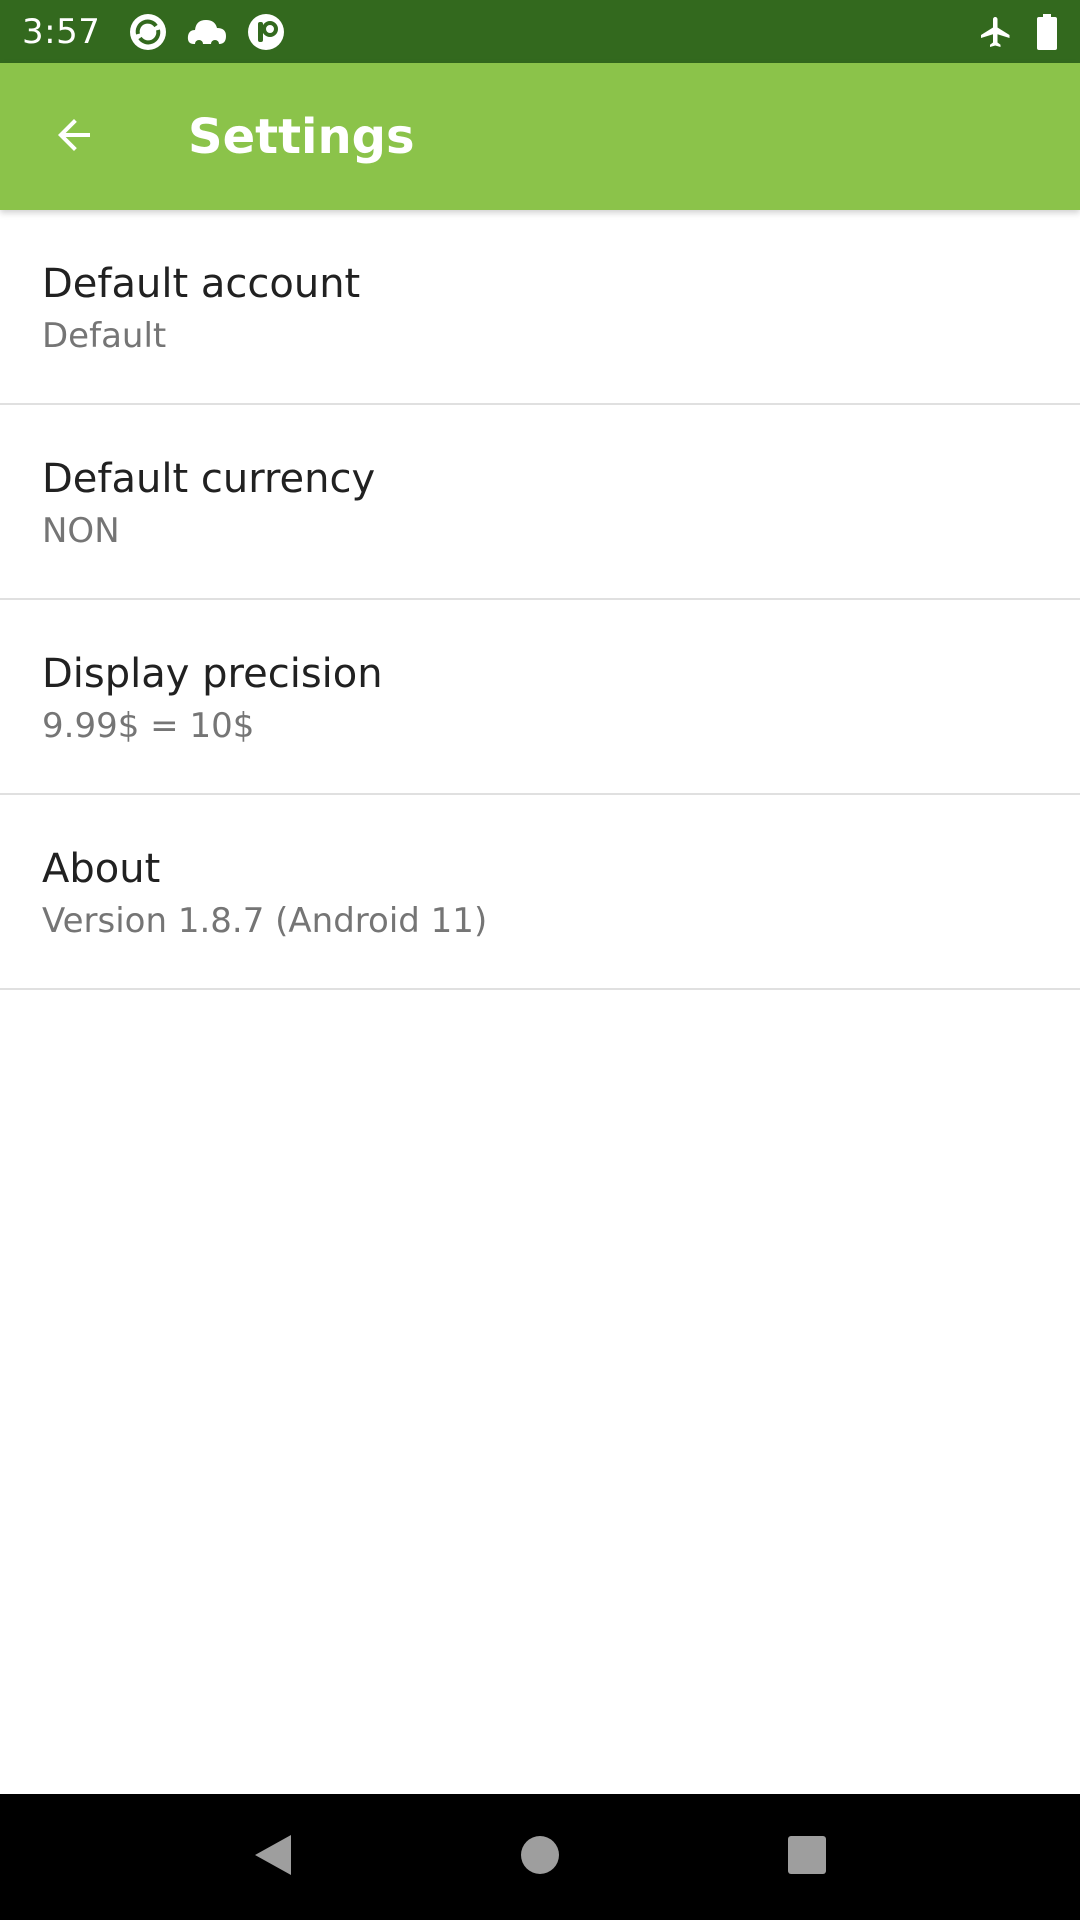 The width and height of the screenshot is (1080, 1920). I want to click on setting-title: Default currency, so click(209, 479).